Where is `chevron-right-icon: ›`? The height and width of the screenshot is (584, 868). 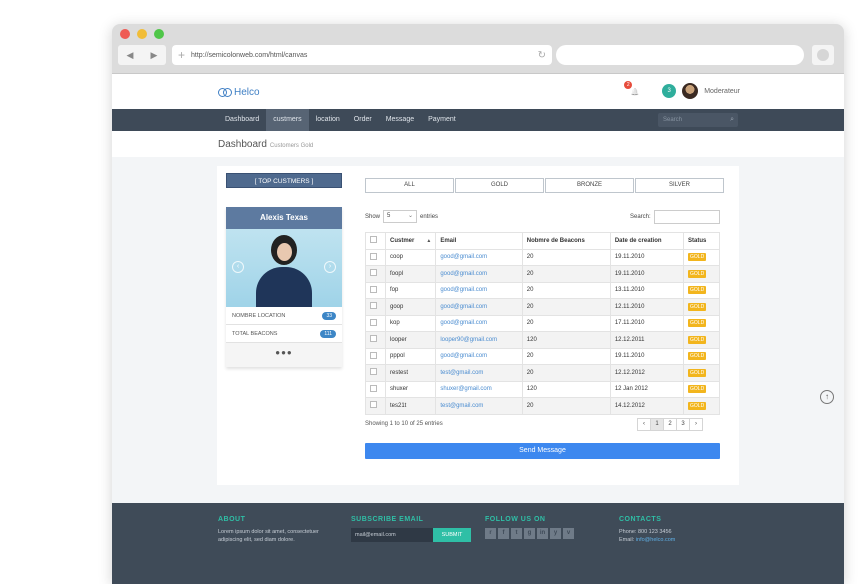
chevron-right-icon: › is located at coordinates (330, 267).